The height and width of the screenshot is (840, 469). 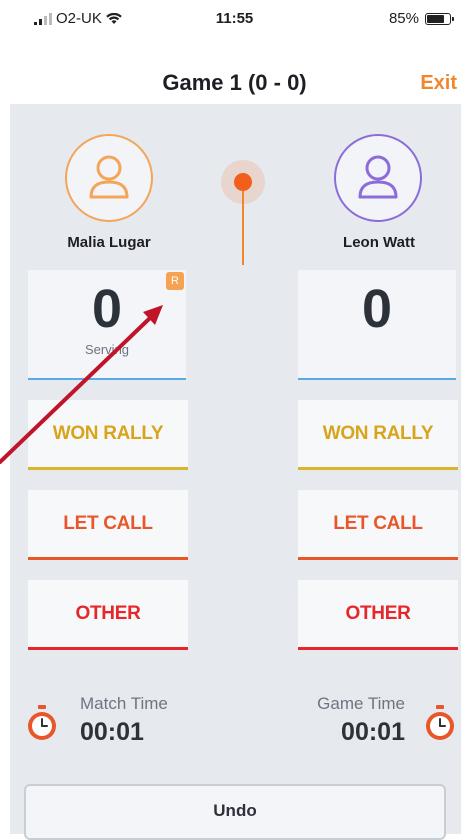 I want to click on player-right-scorebox: 0, so click(x=377, y=325).